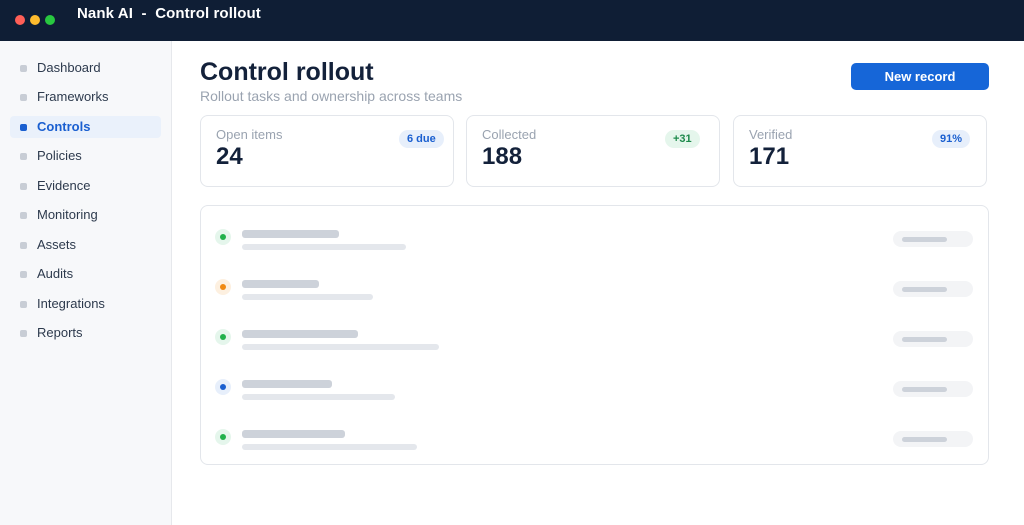  I want to click on sidebar-item-controls: Controls, so click(85, 127).